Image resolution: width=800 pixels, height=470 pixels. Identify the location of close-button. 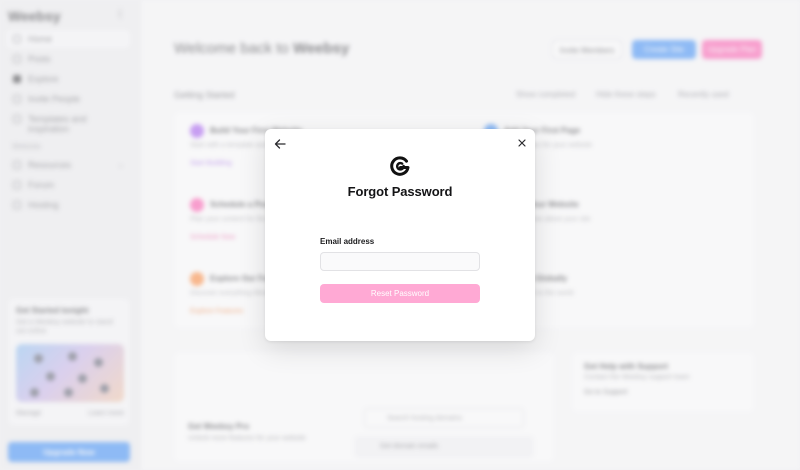
(522, 142).